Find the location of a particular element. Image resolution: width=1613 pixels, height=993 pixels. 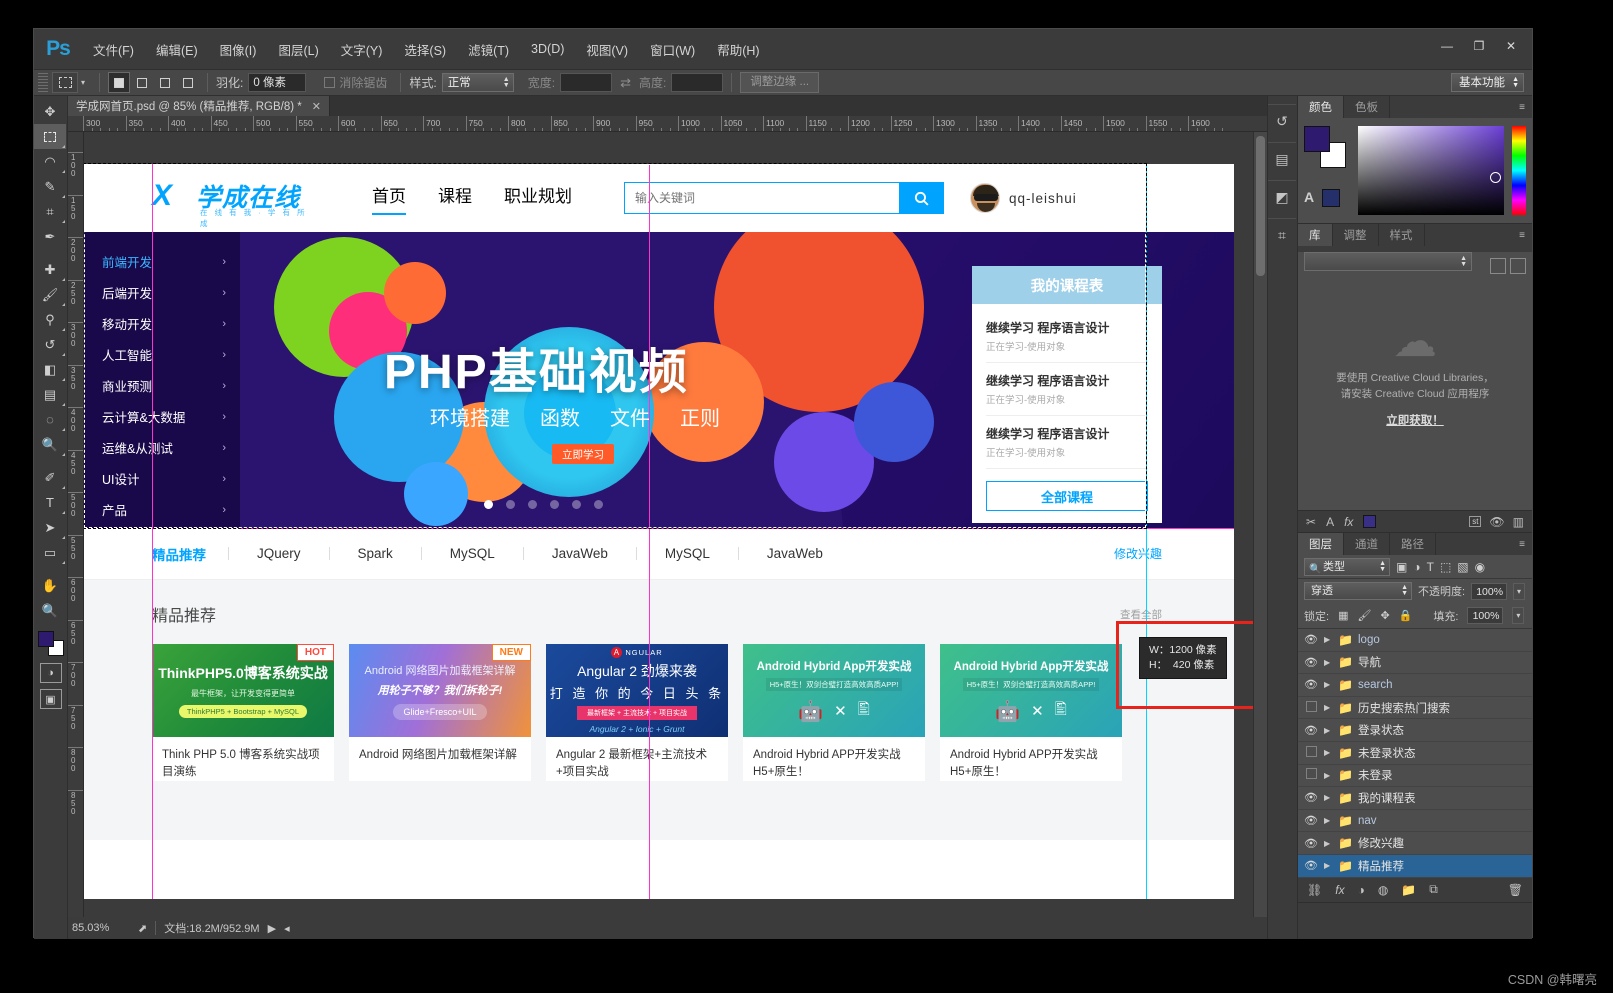

tab-featured: 精品推荐 is located at coordinates (190, 554).